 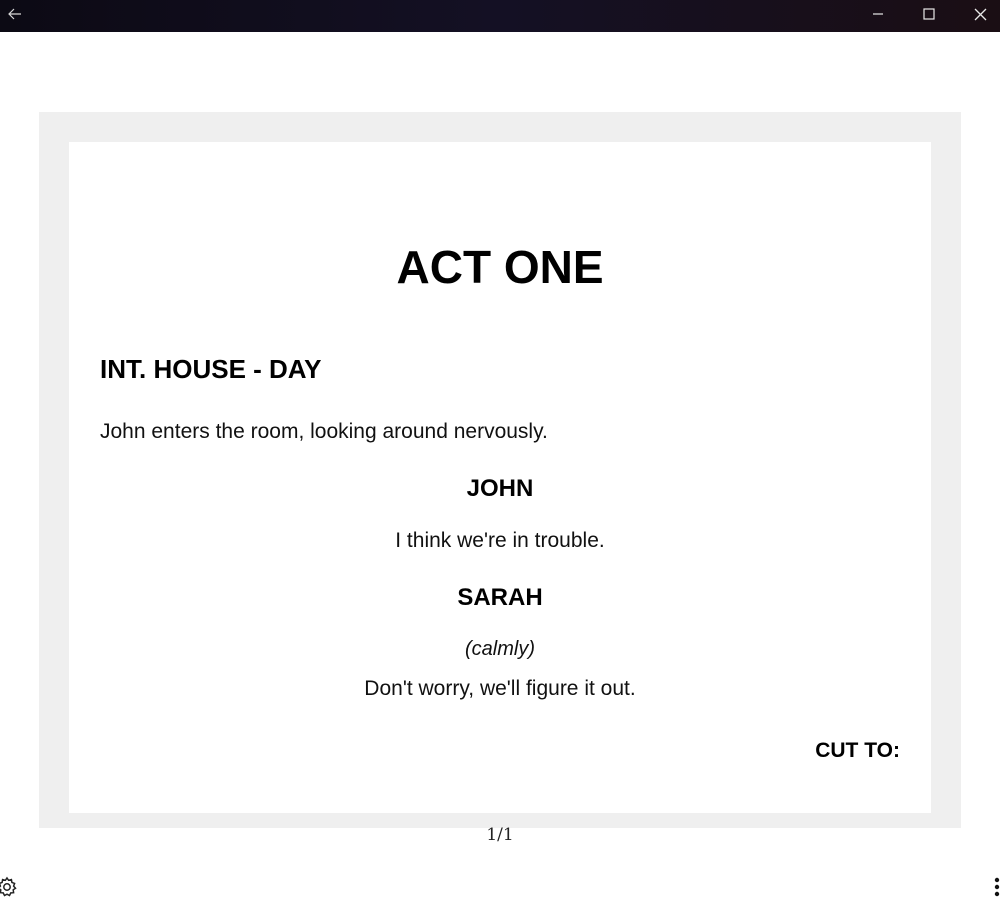 I want to click on gear-icon, so click(x=8, y=886).